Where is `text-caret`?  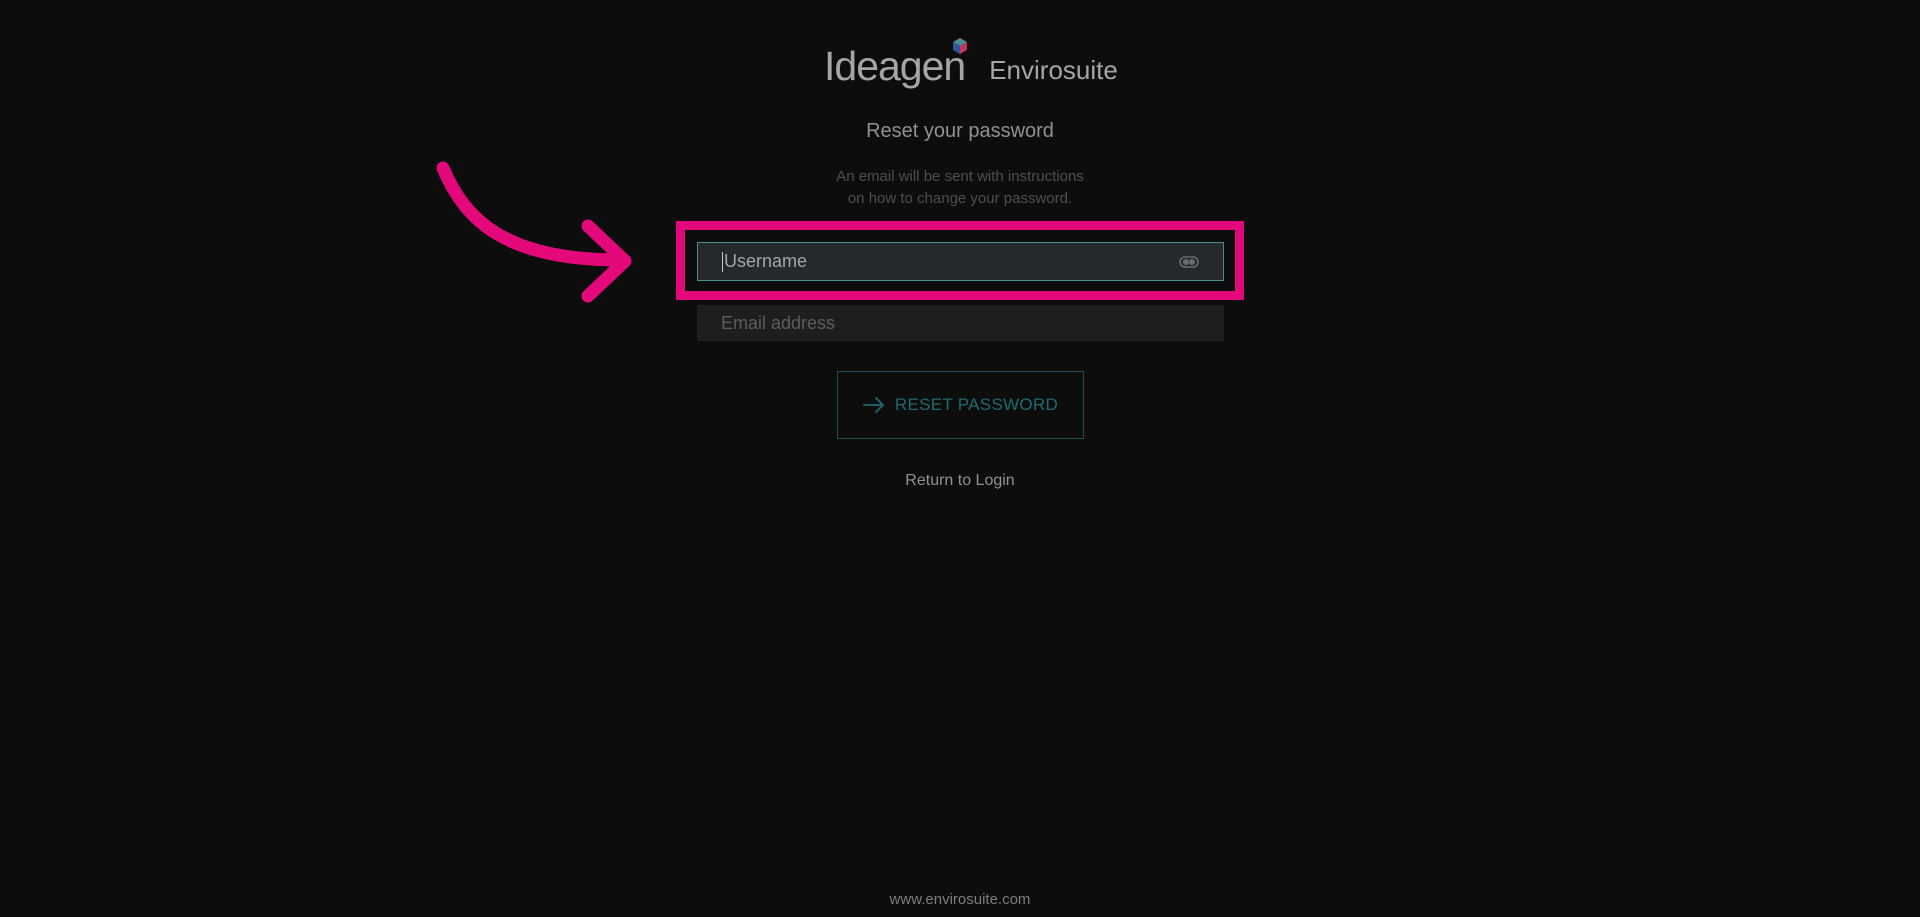 text-caret is located at coordinates (722, 261).